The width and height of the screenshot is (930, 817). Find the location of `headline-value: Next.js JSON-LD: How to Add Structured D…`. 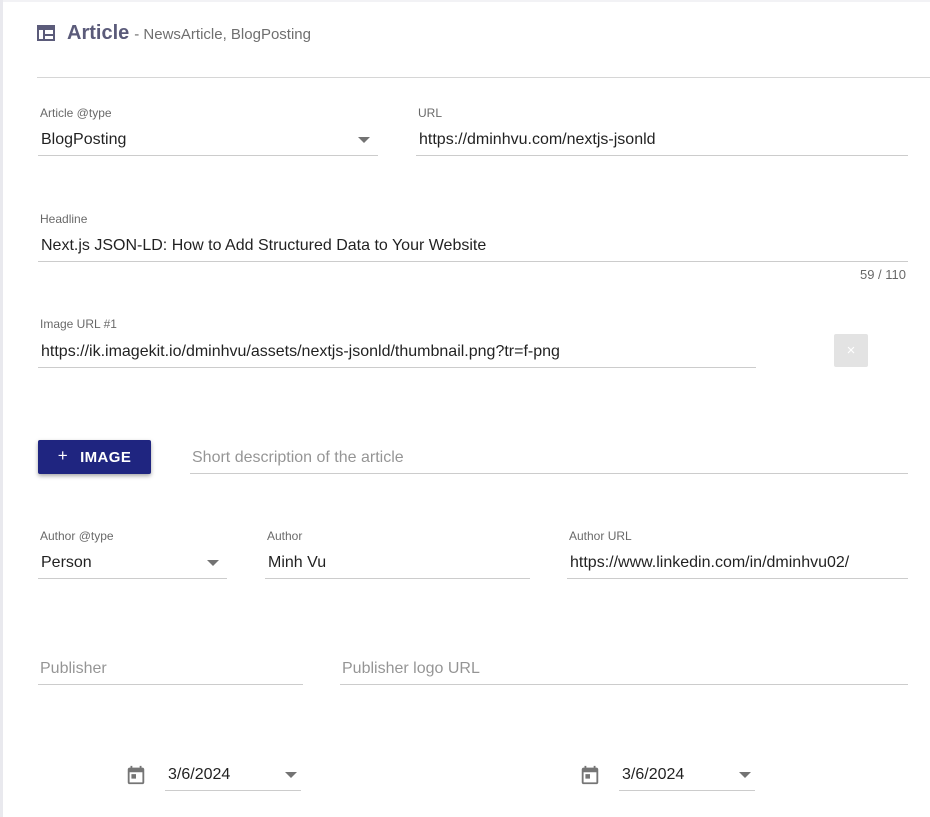

headline-value: Next.js JSON-LD: How to Add Structured D… is located at coordinates (264, 245).